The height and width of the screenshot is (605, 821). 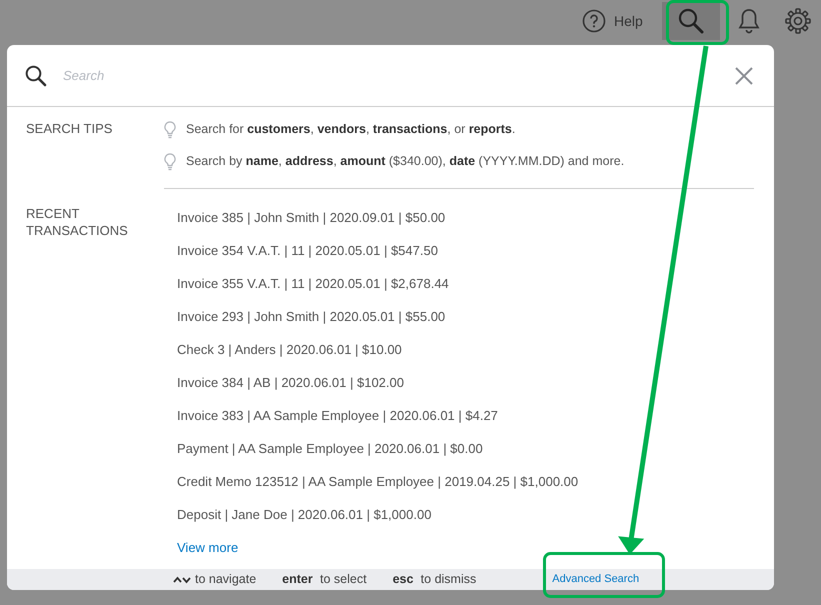 What do you see at coordinates (307, 251) in the screenshot?
I see `recent-transaction-link: Invoice 354 V.A.T. | 11 | 2020.05.01 | $547.50` at bounding box center [307, 251].